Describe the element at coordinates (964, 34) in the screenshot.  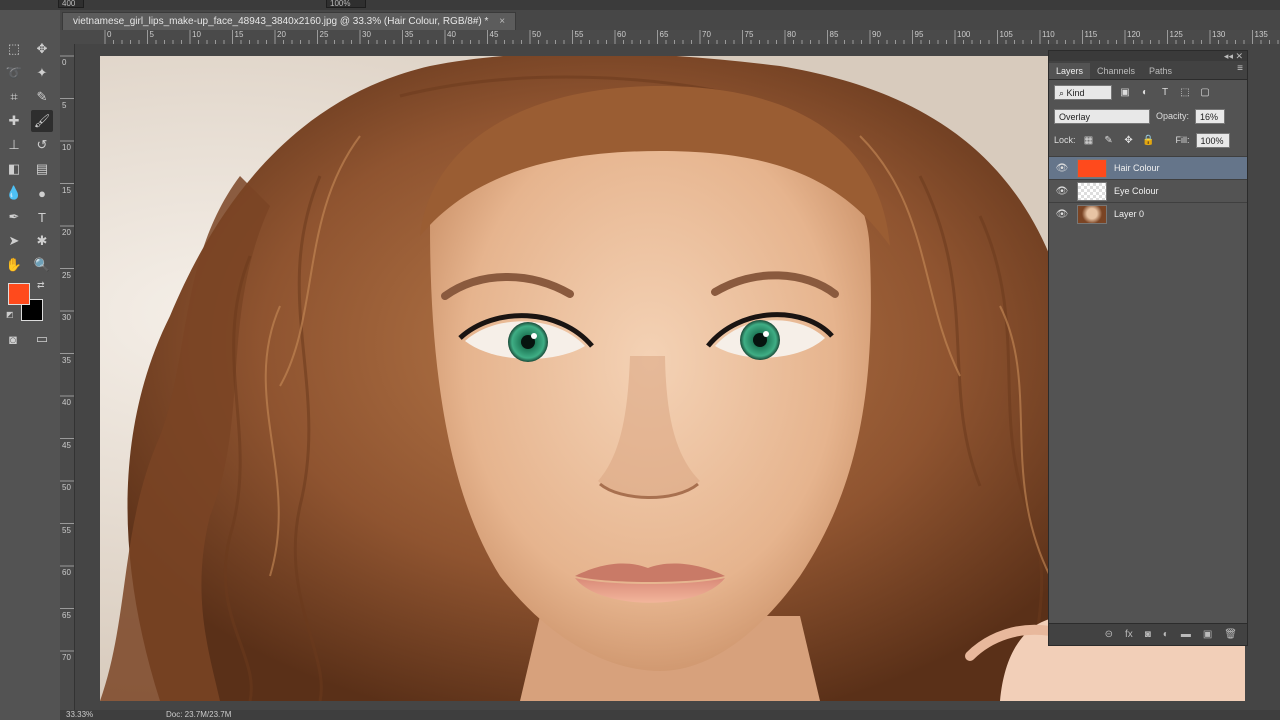
I see `ruler-label: 100` at that location.